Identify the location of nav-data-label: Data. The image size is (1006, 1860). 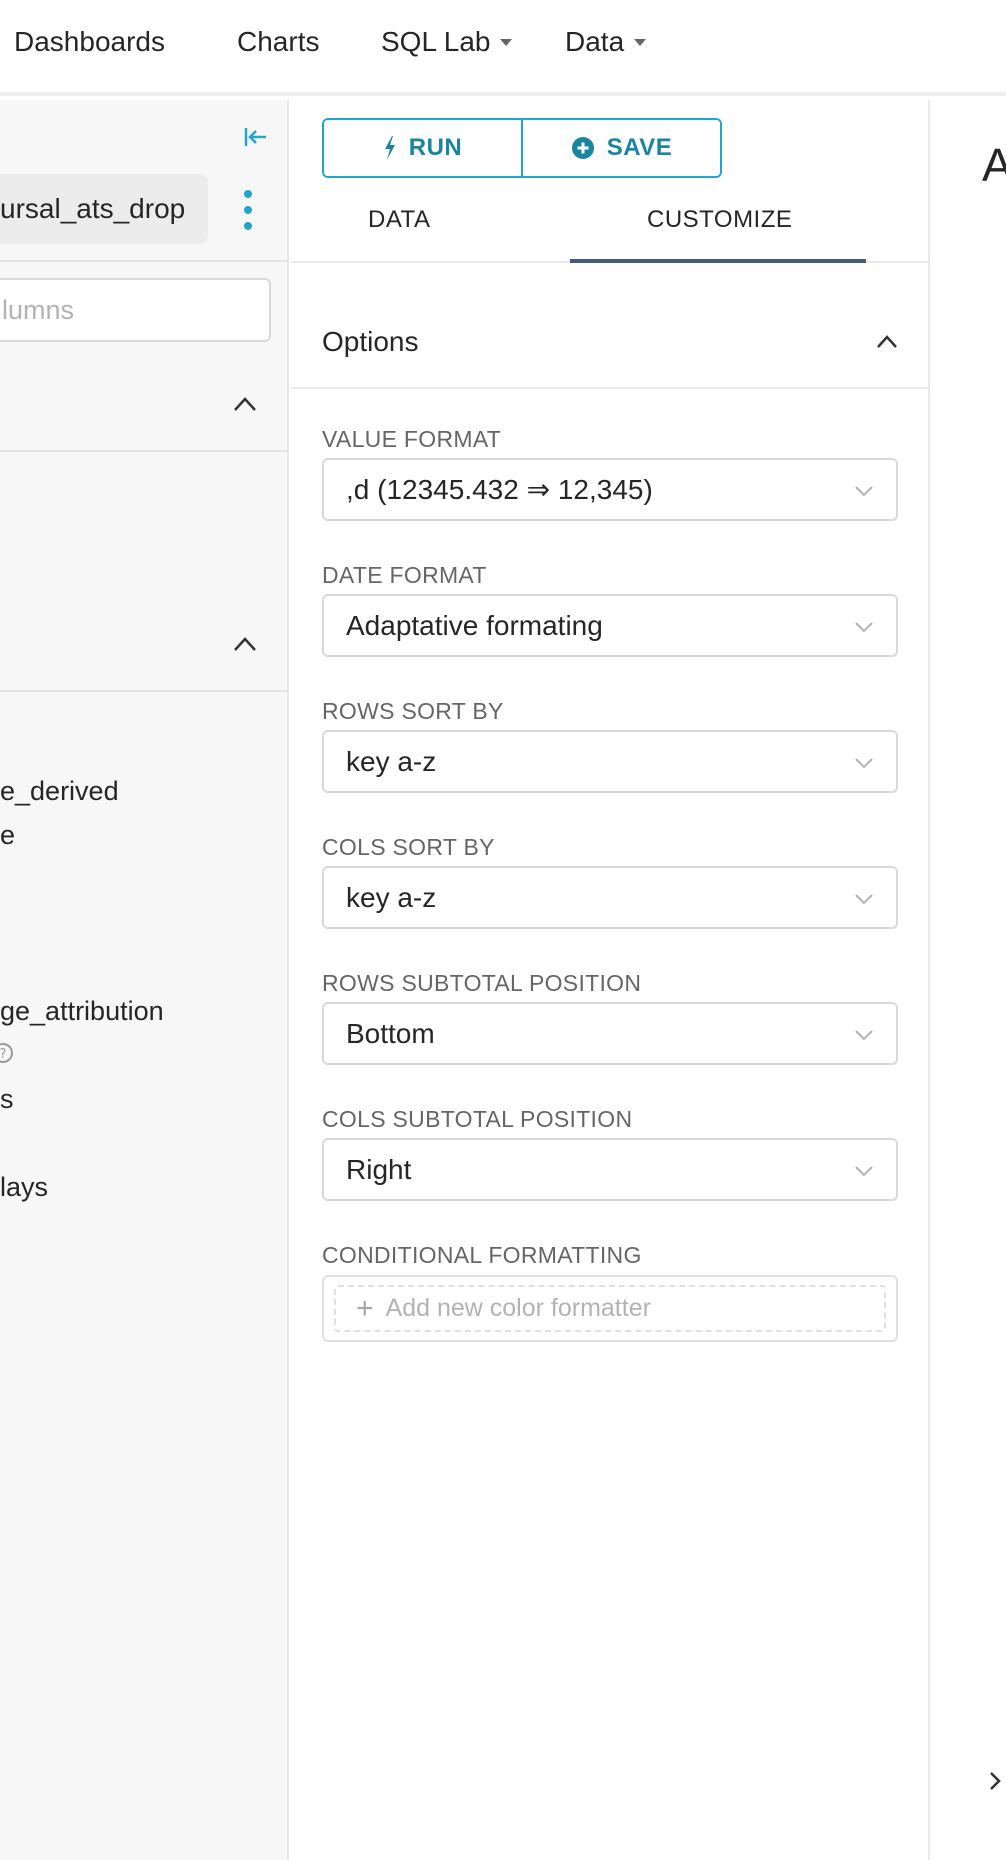
(595, 41).